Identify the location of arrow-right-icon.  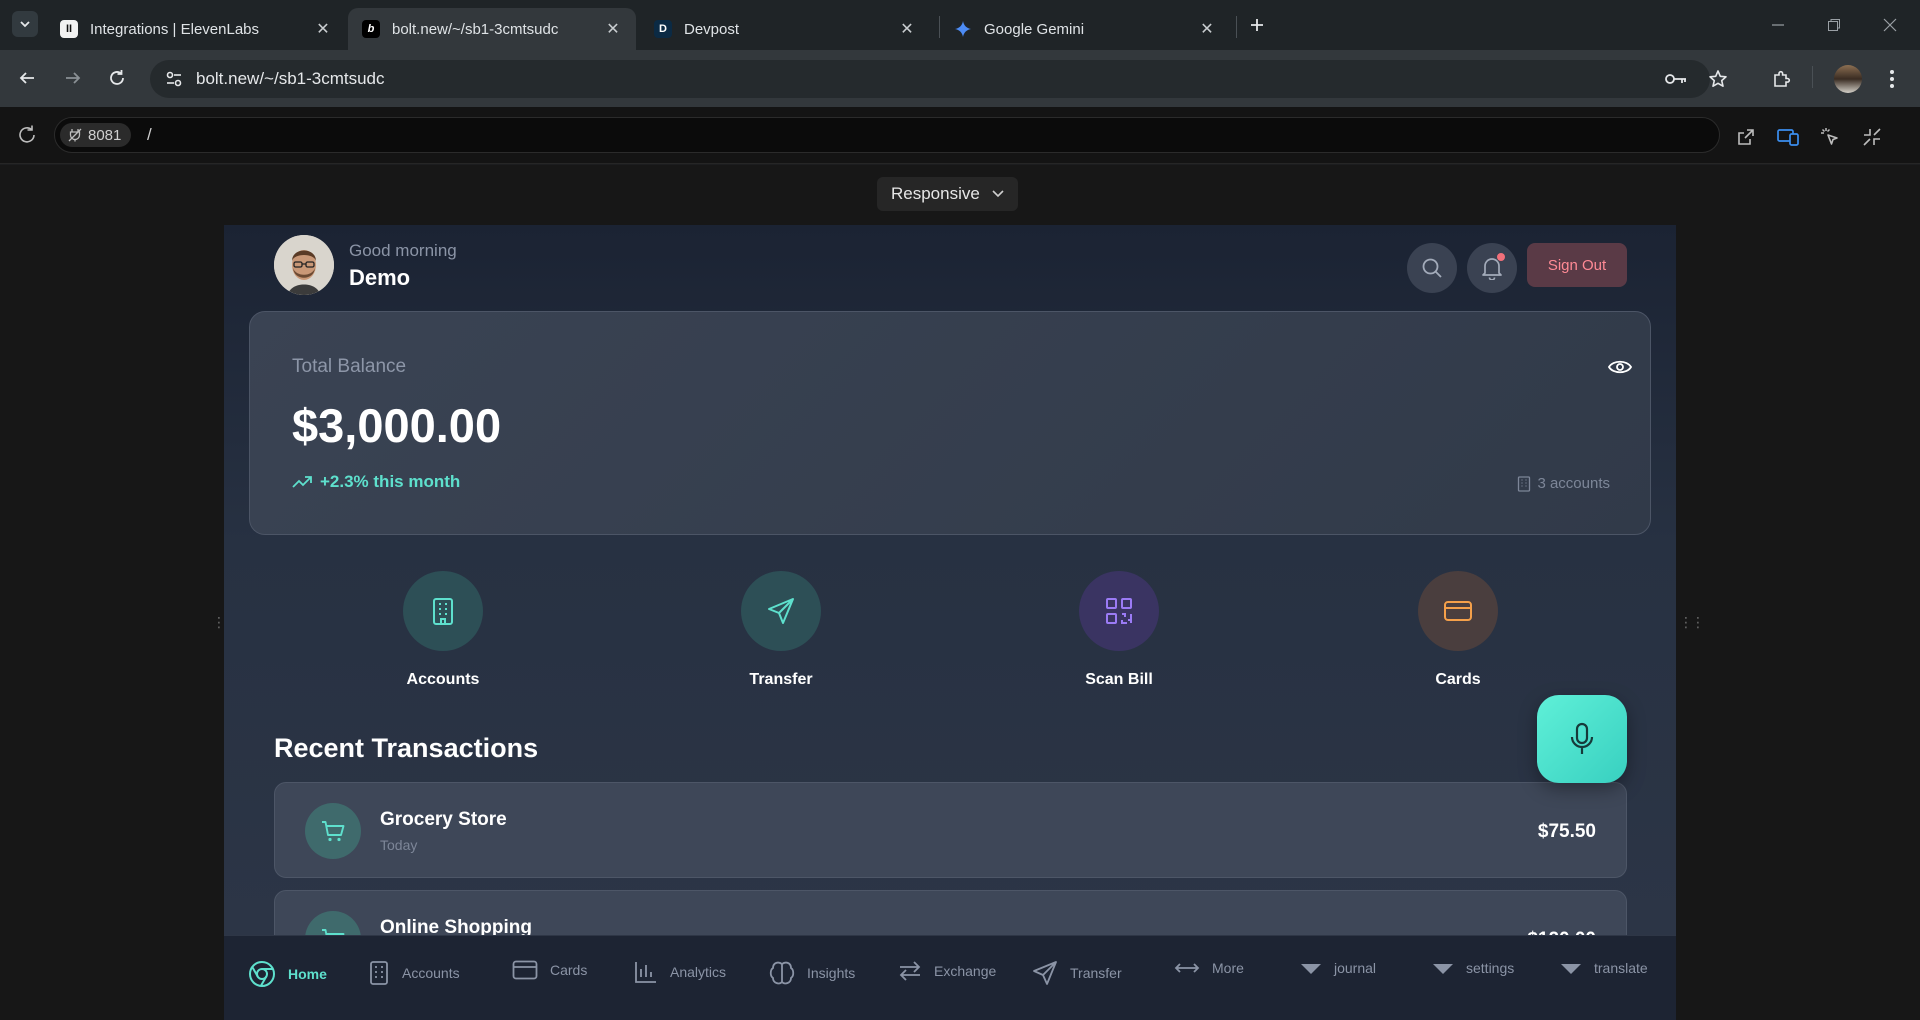
(73, 78).